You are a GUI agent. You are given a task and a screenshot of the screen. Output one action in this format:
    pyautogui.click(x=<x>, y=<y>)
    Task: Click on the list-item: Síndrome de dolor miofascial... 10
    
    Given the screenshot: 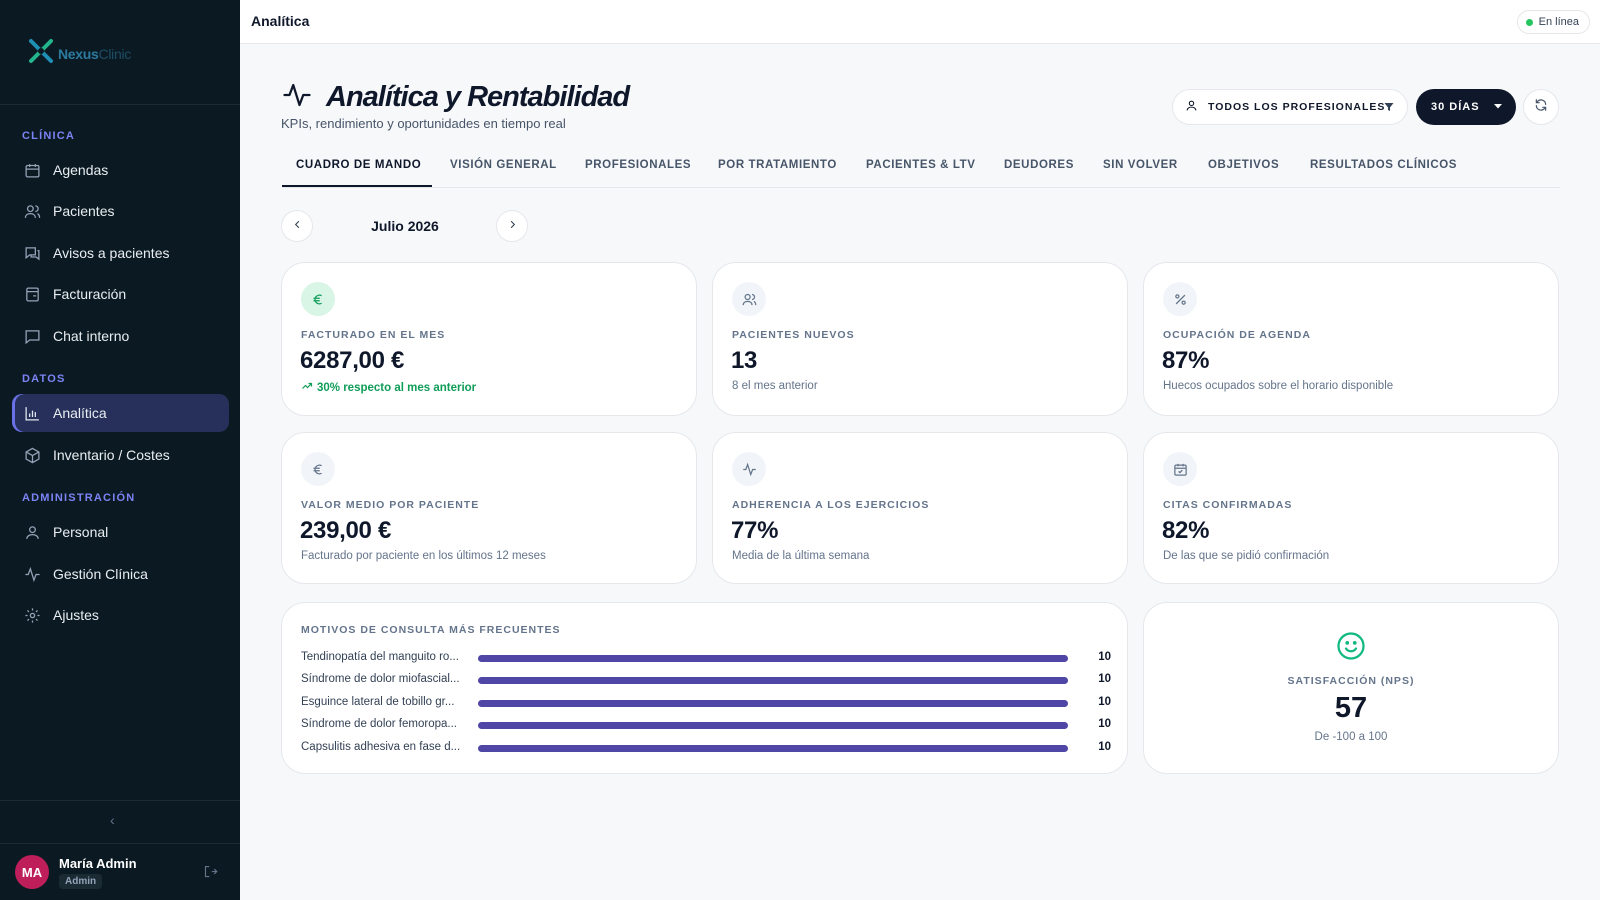 What is the action you would take?
    pyautogui.click(x=706, y=680)
    